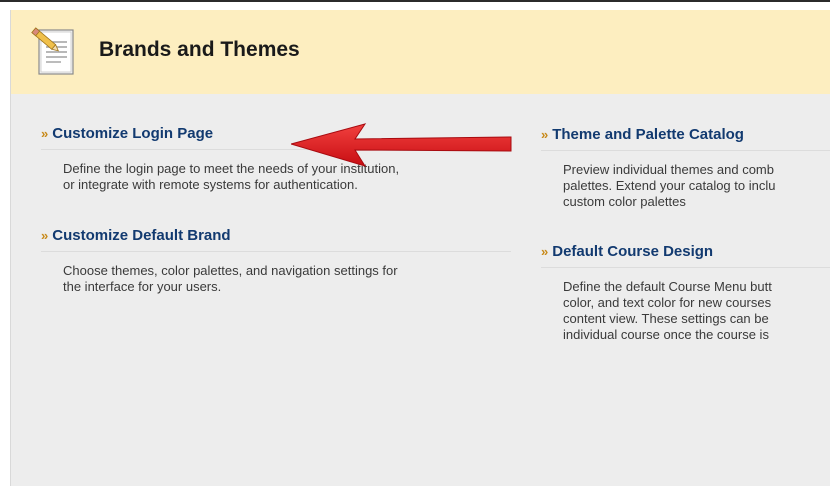  I want to click on red-arrow-icon, so click(401, 145).